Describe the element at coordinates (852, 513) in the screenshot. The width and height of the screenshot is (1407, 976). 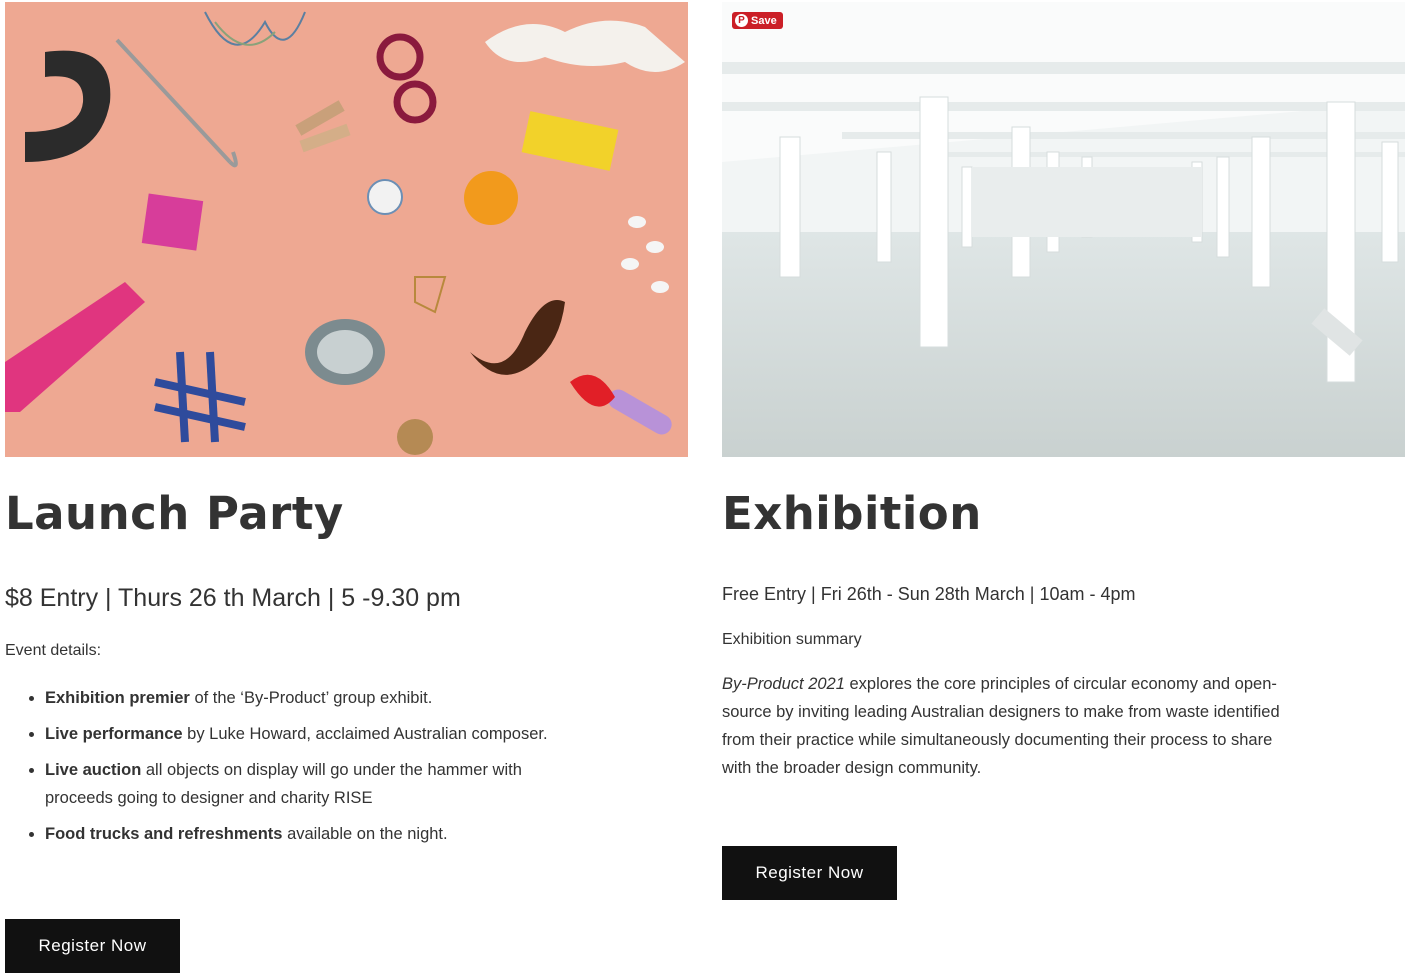
I see `exhibition-title: Exhibition` at that location.